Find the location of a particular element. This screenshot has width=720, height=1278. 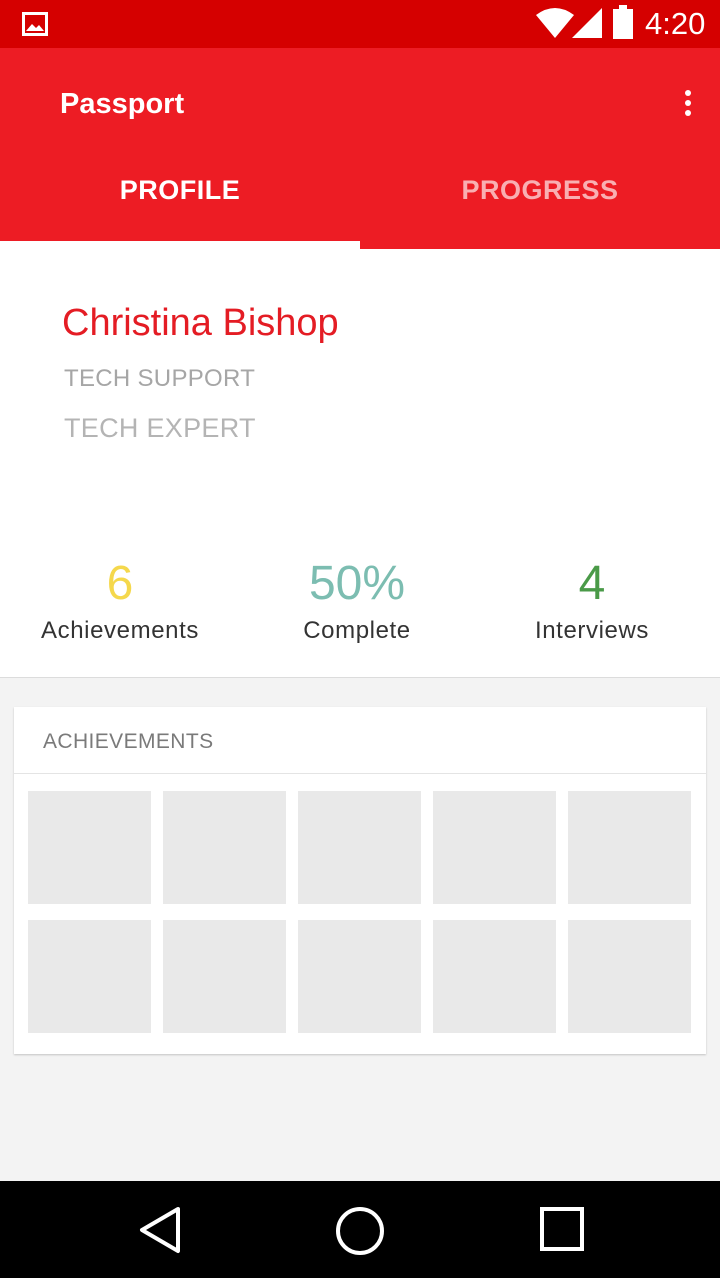

stat-value: 50% is located at coordinates (357, 583).